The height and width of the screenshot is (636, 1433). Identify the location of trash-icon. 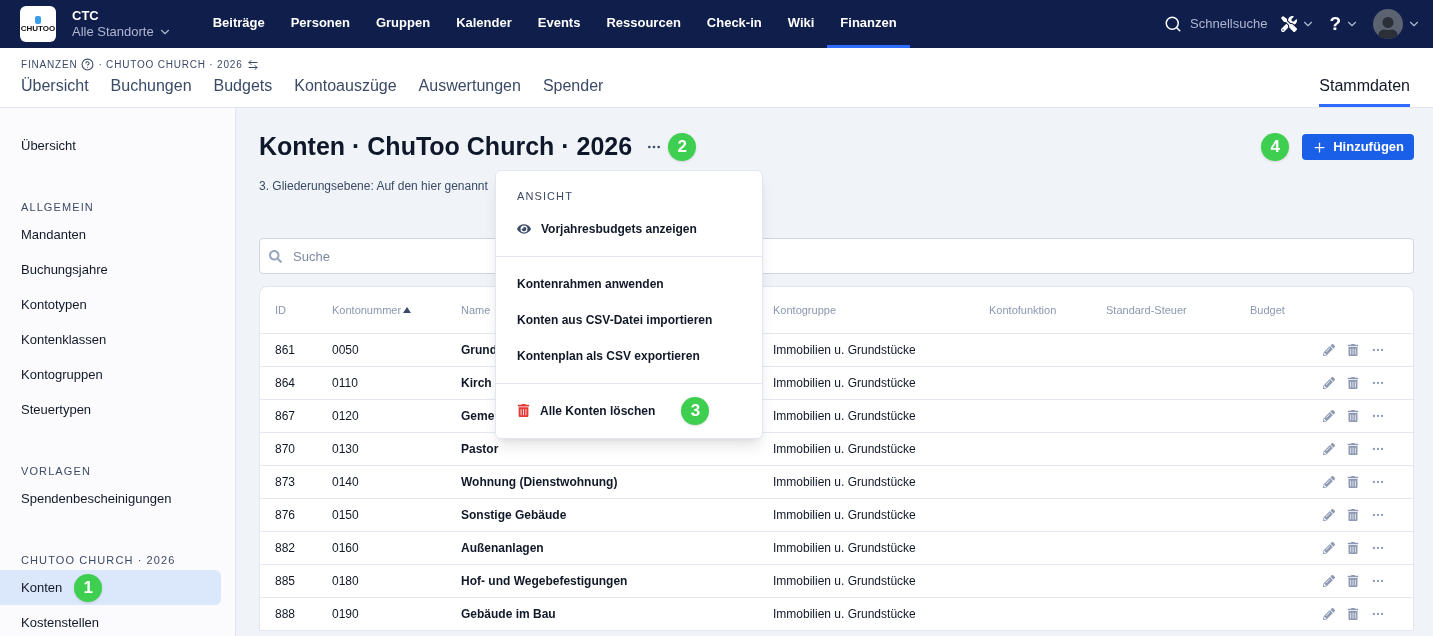
(523, 410).